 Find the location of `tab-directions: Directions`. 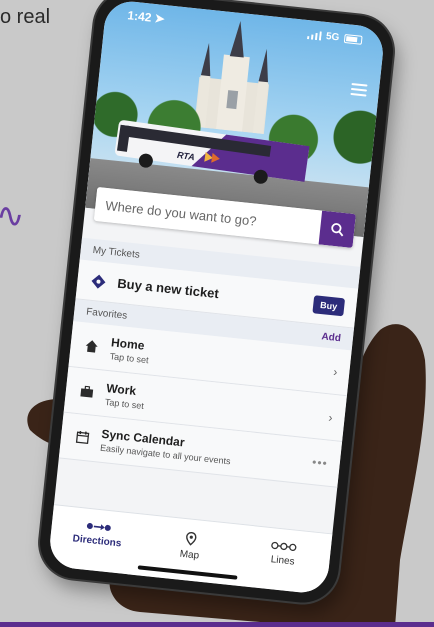

tab-directions: Directions is located at coordinates (98, 534).